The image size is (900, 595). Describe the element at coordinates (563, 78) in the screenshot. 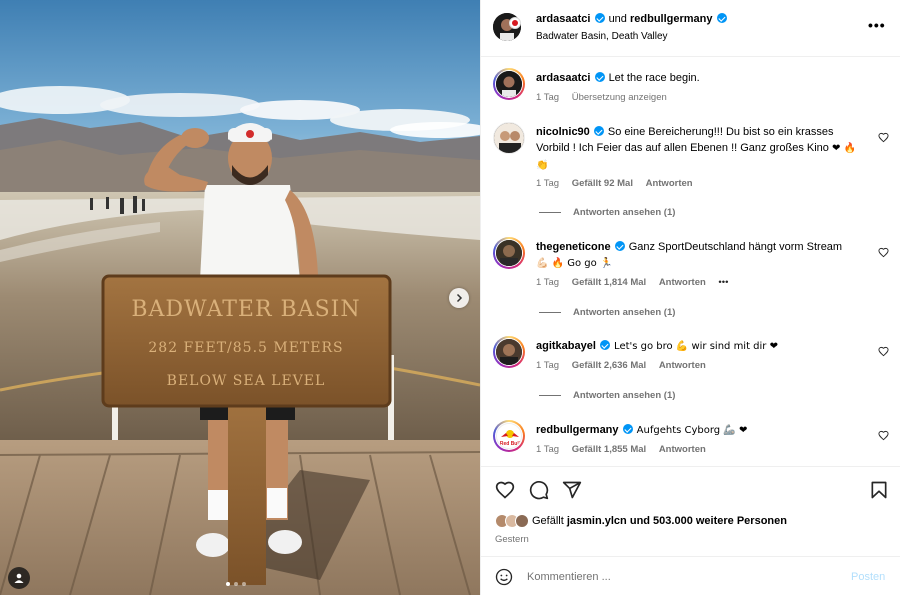

I see `caption-username: ardasaatci` at that location.